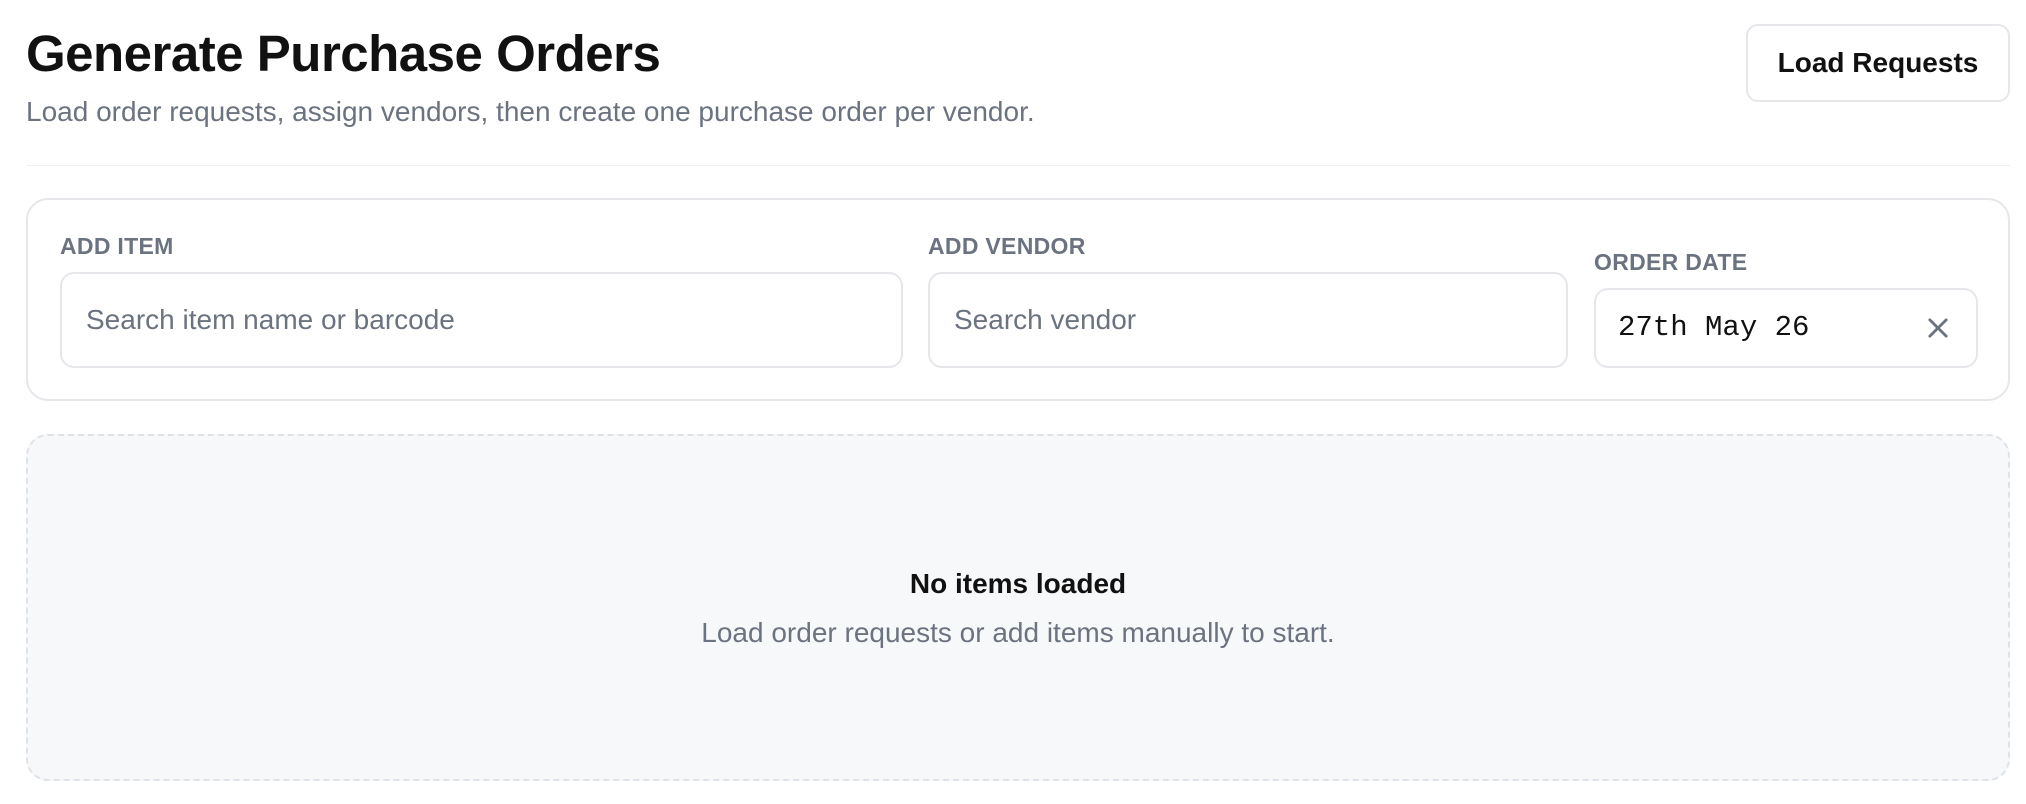 The width and height of the screenshot is (2026, 804). What do you see at coordinates (1714, 327) in the screenshot?
I see `order-date-value: 27th May 26` at bounding box center [1714, 327].